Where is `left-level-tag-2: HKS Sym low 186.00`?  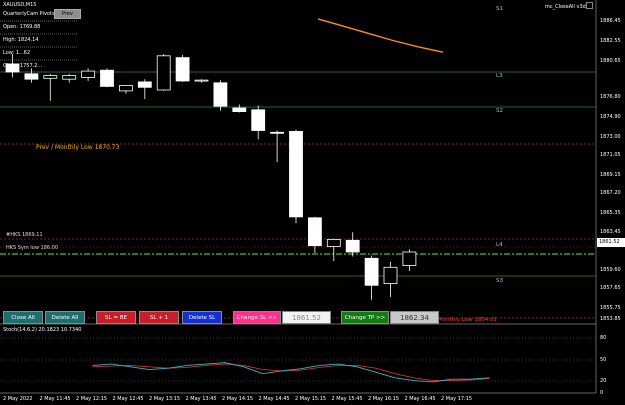 left-level-tag-2: HKS Sym low 186.00 is located at coordinates (32, 248).